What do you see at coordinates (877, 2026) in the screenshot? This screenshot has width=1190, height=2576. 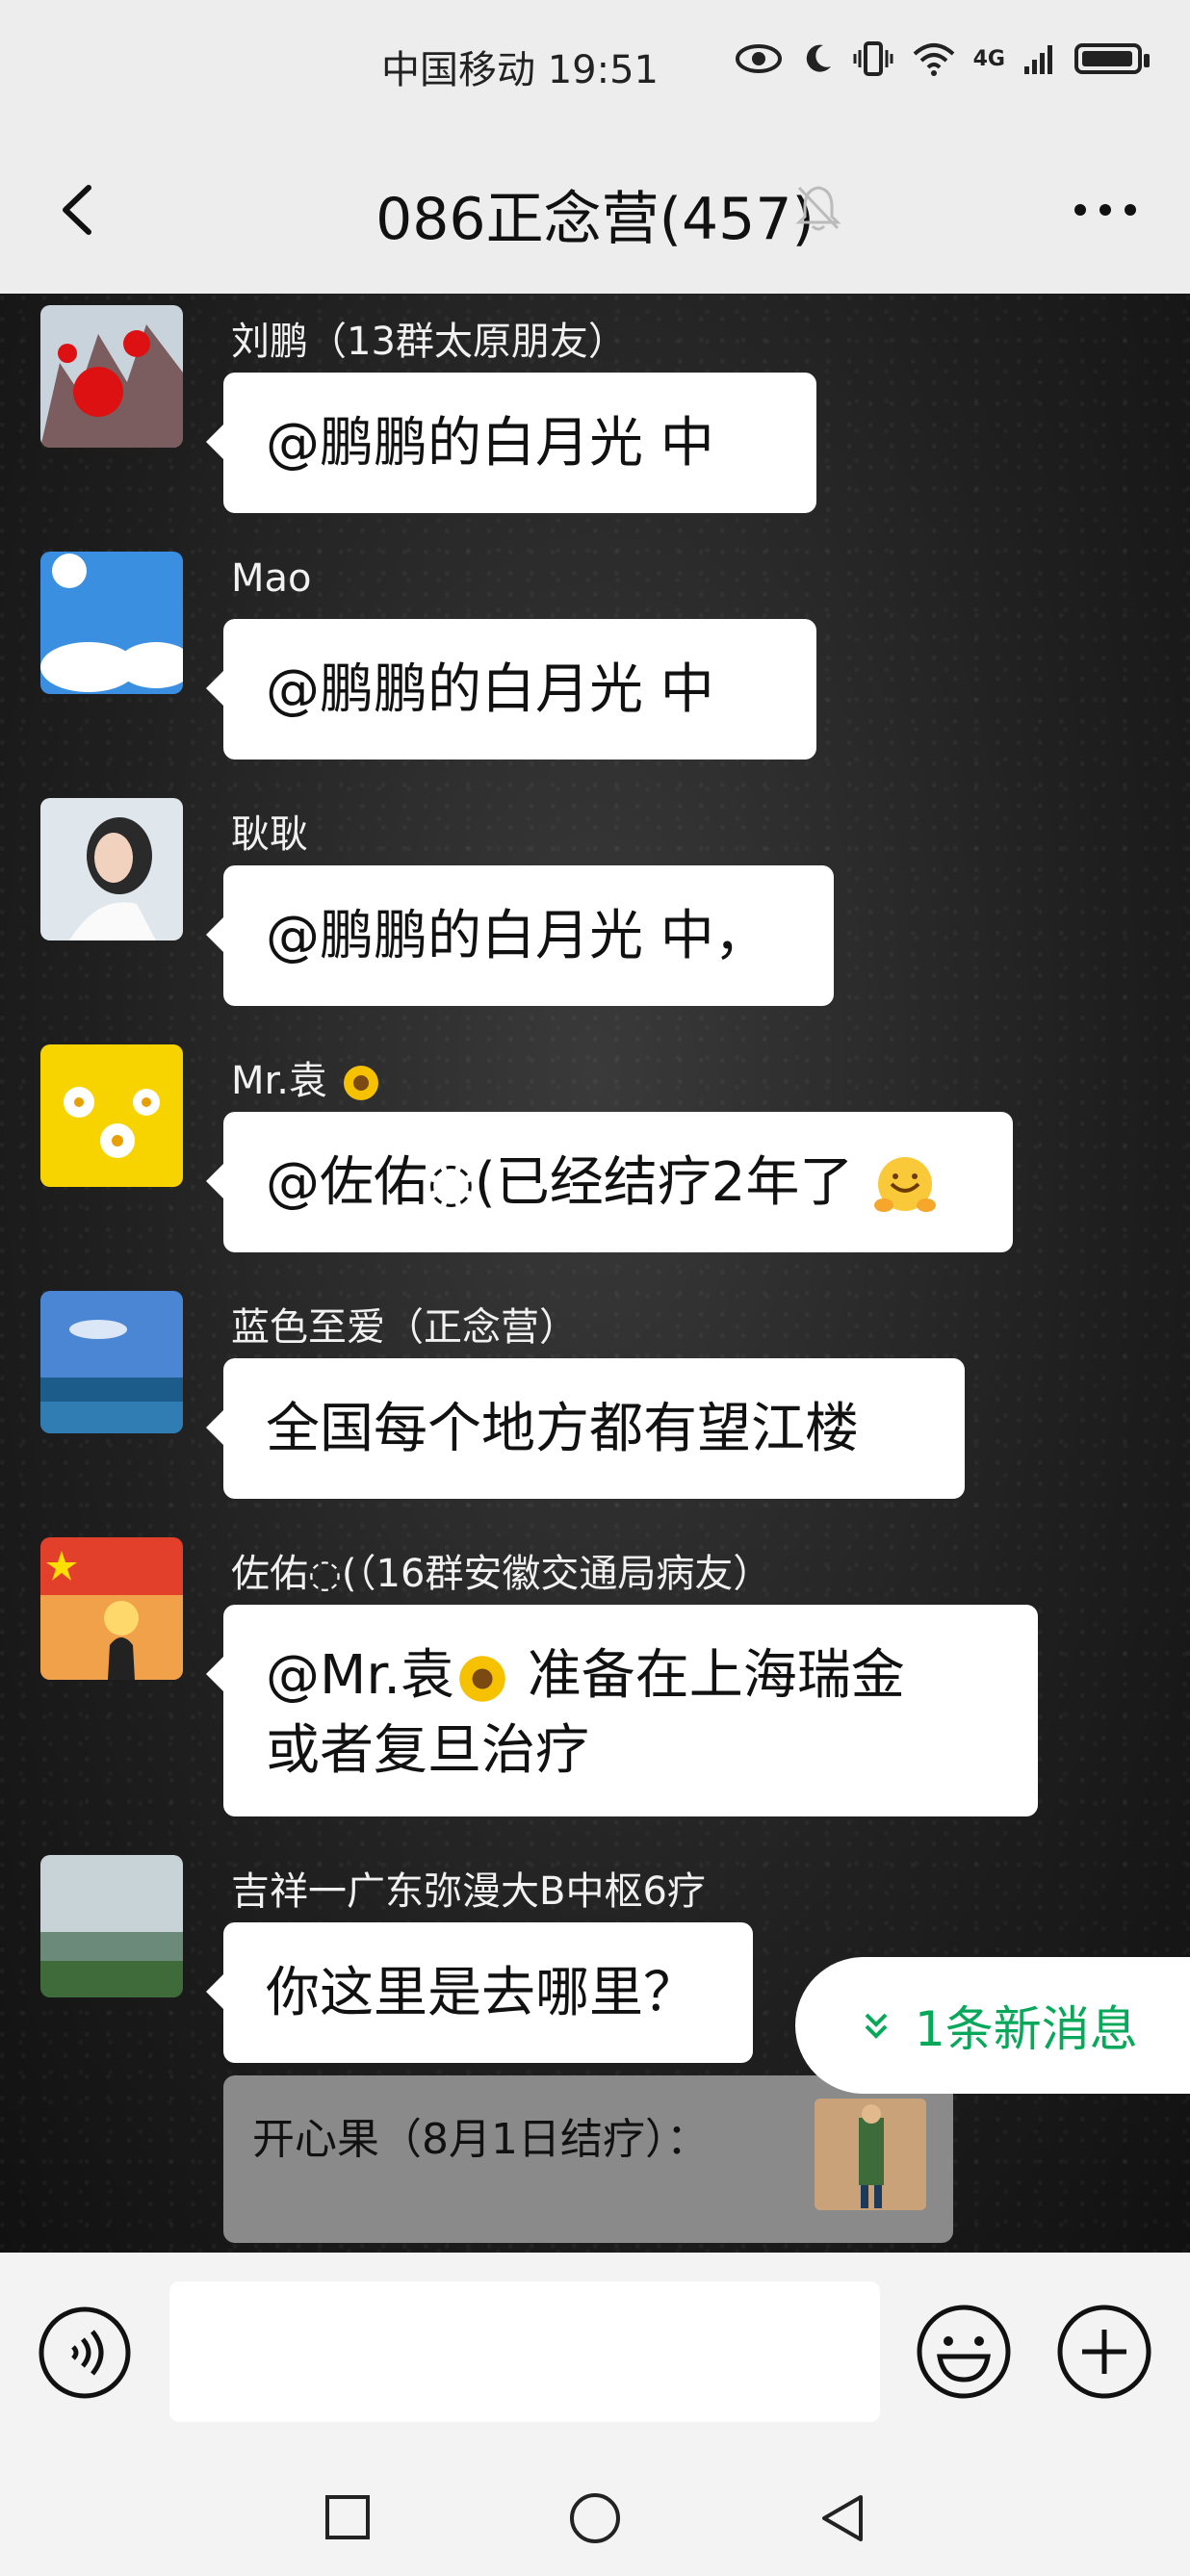 I see `double-chevron-down-icon` at bounding box center [877, 2026].